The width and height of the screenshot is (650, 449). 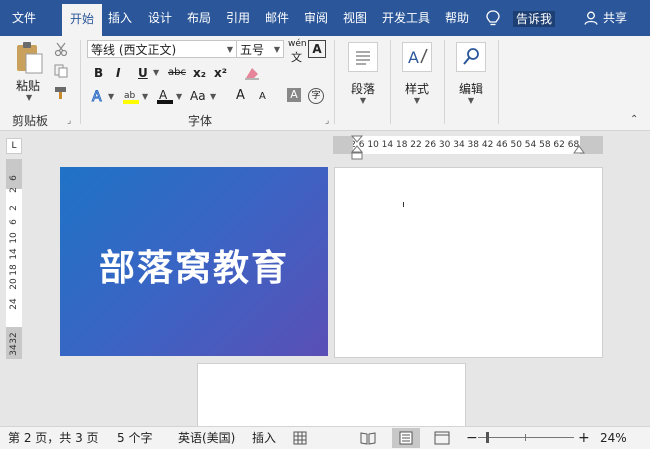 What do you see at coordinates (487, 437) in the screenshot?
I see `zoom-slider-thumb` at bounding box center [487, 437].